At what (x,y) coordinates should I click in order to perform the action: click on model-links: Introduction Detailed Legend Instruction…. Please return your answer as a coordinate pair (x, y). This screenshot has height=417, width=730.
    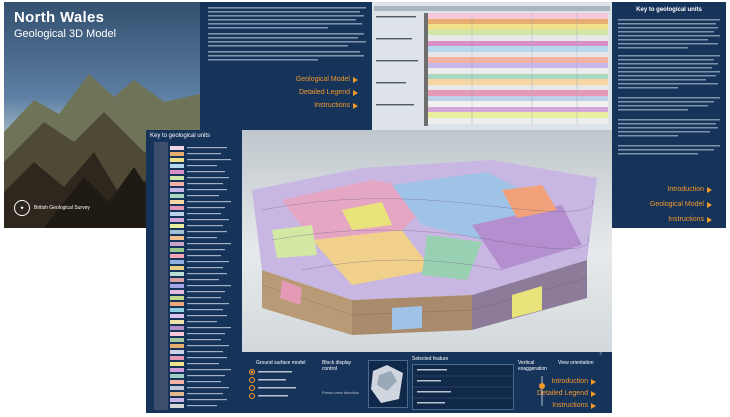
    Looking at the image, I should click on (566, 393).